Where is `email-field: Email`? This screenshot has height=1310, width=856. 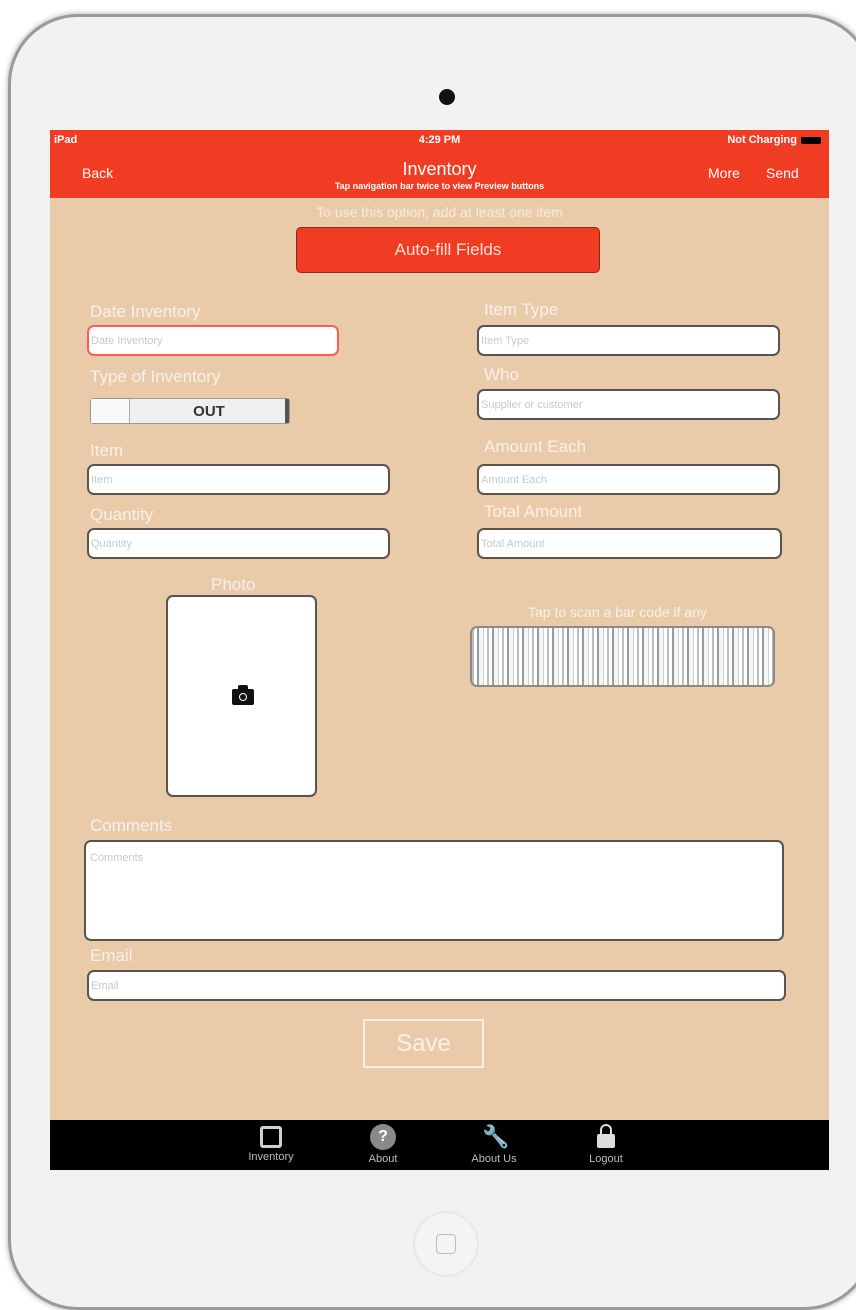
email-field: Email is located at coordinates (436, 985).